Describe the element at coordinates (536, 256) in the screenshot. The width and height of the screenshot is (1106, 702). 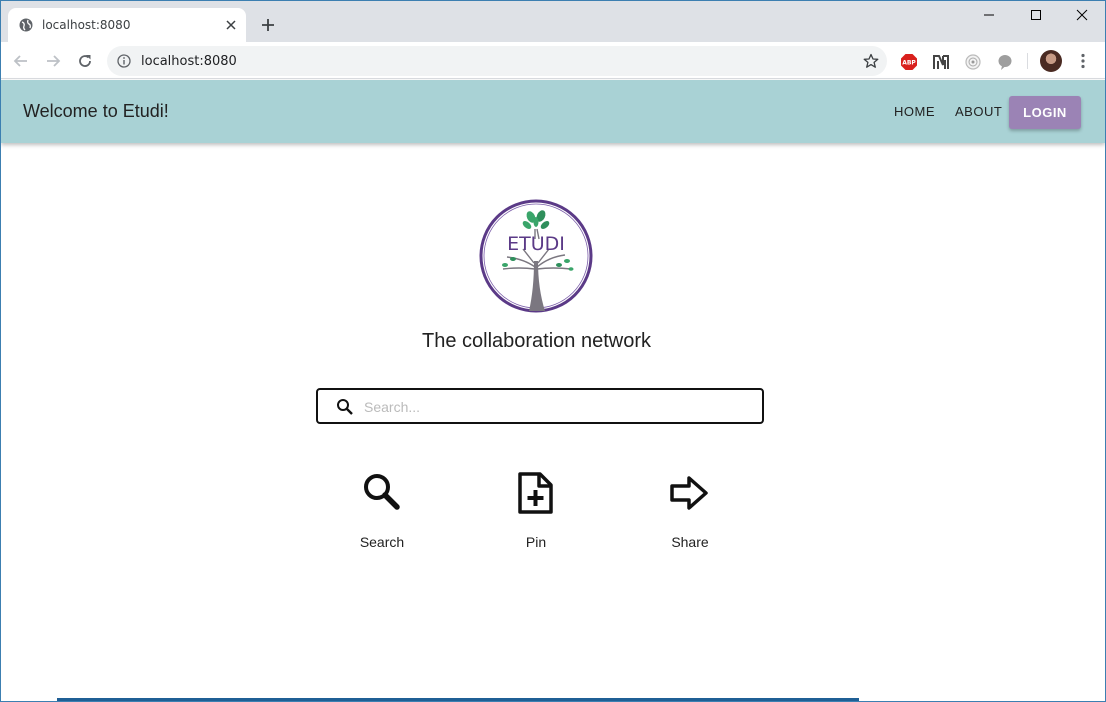
I see `etudi-logo: ETUDI` at that location.